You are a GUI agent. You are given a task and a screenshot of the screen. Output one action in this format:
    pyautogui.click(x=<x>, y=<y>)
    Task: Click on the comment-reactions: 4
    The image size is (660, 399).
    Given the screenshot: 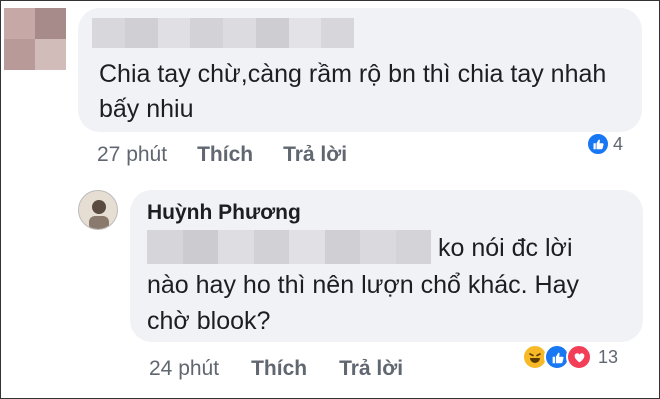 What is the action you would take?
    pyautogui.click(x=604, y=144)
    